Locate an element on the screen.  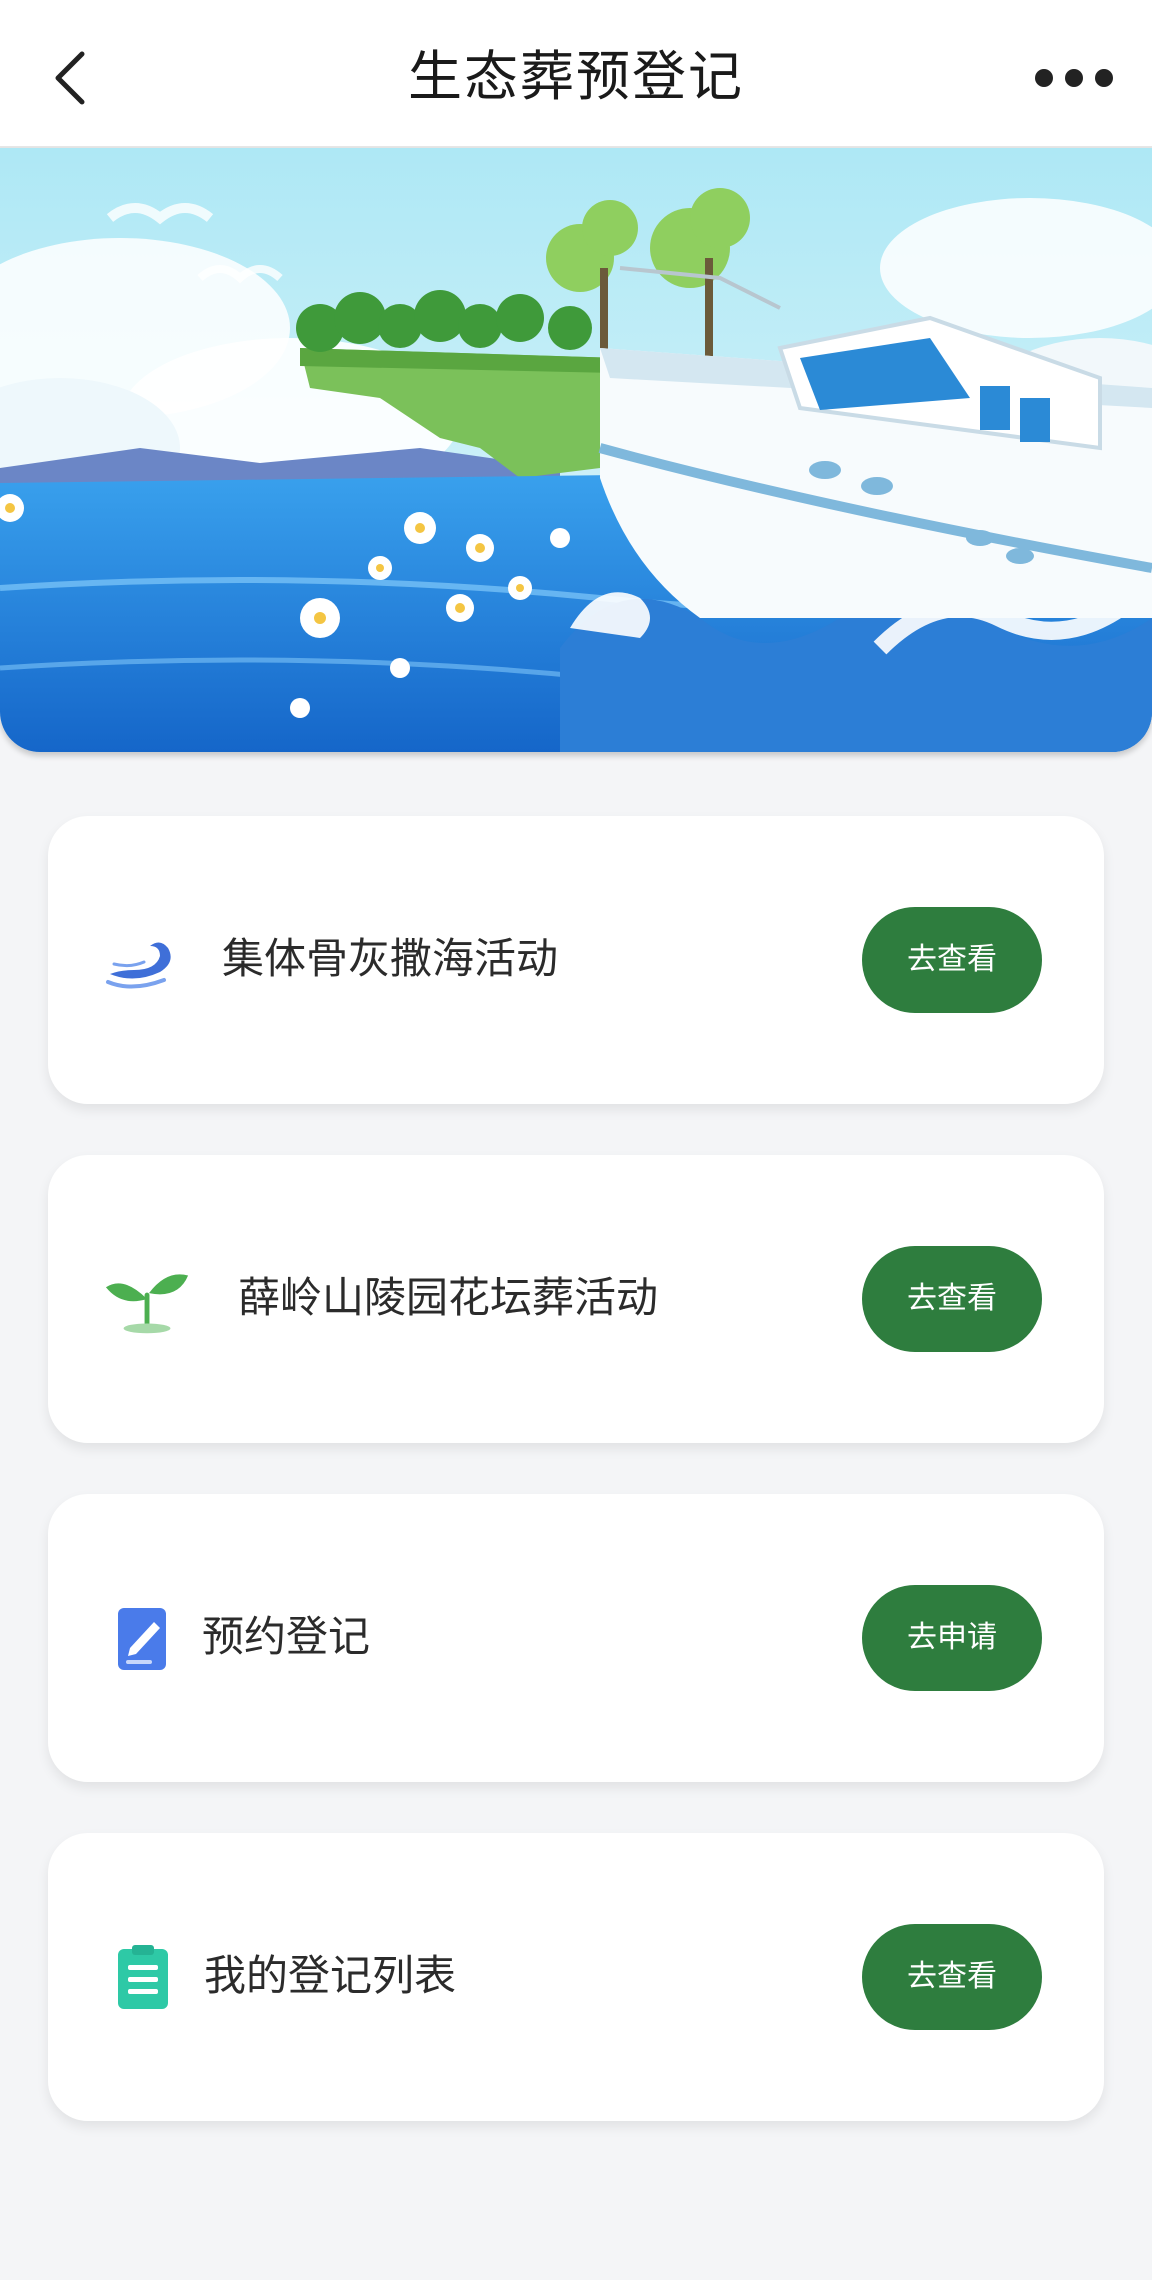
page-title: 生态葬预登记 is located at coordinates (576, 76).